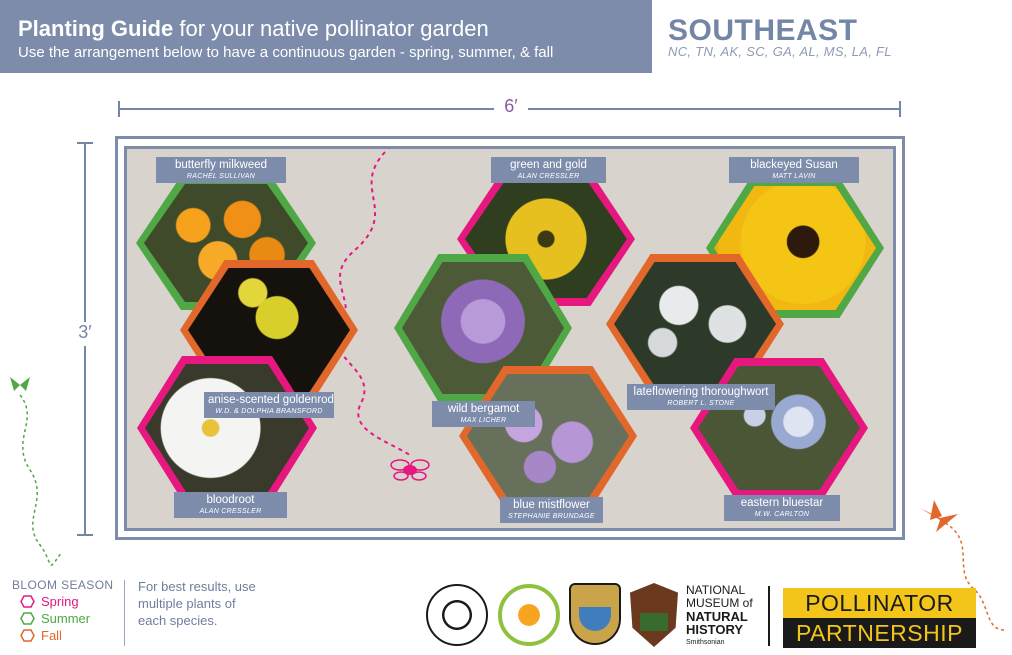 This screenshot has width=1012, height=655. I want to click on moth-icon, so click(20, 384).